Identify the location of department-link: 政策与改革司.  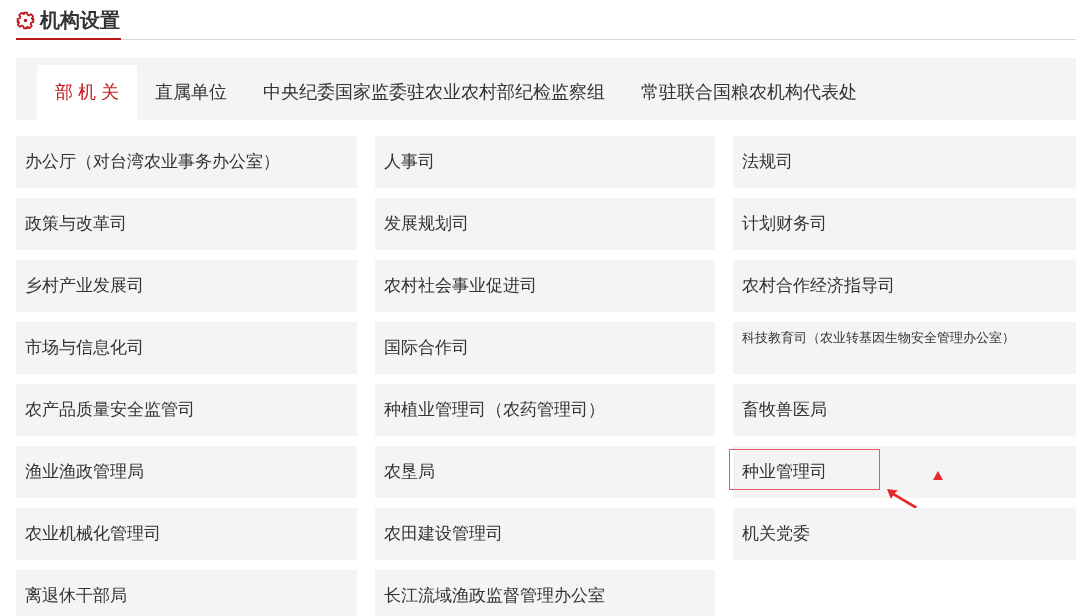
(186, 224).